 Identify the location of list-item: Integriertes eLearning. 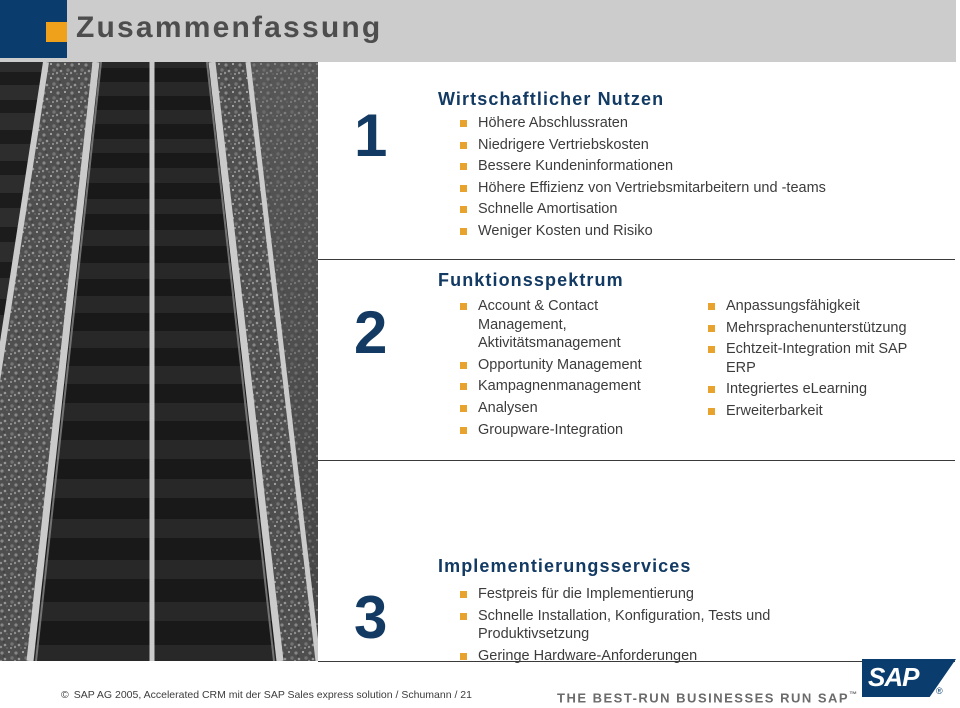
(821, 389).